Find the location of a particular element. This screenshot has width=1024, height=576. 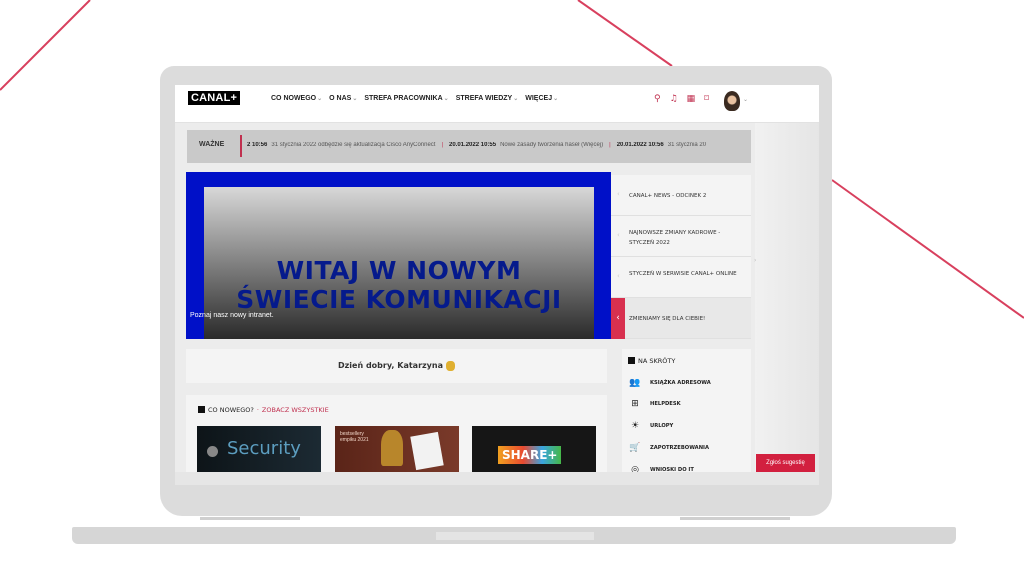

greeting-card: Dzień dobry, Katarzyna is located at coordinates (396, 366).